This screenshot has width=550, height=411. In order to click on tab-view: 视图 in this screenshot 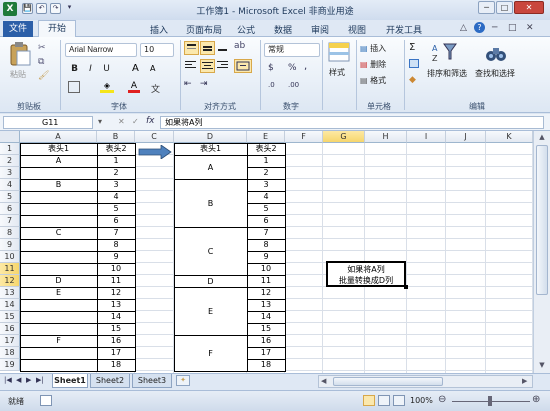, I will do `click(357, 29)`.